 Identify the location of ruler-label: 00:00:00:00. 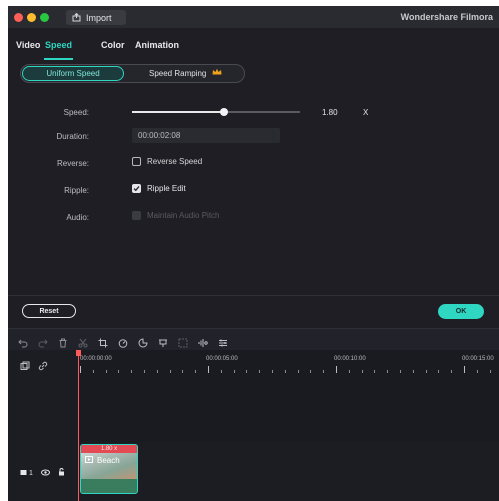
(96, 359).